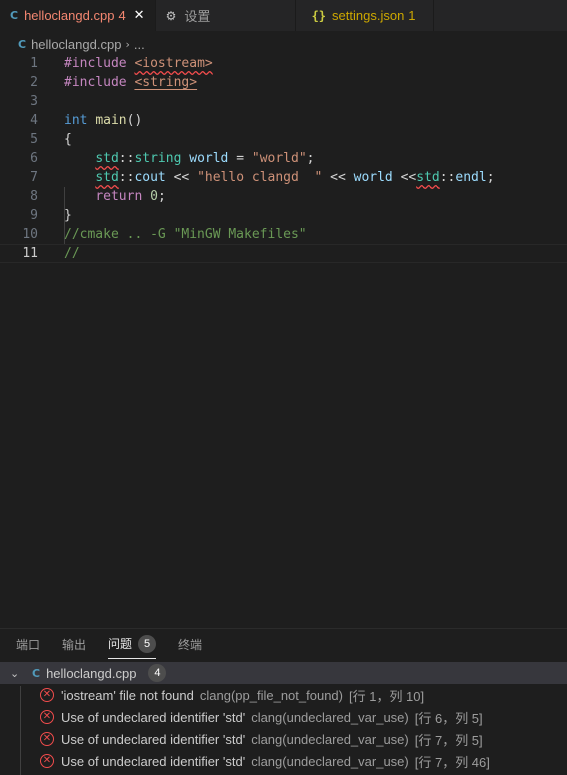  What do you see at coordinates (368, 15) in the screenshot?
I see `tab-label: settings.json` at bounding box center [368, 15].